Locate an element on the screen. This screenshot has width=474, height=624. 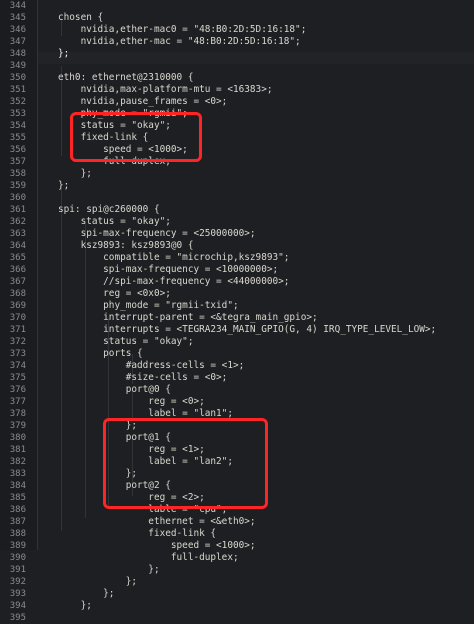
line-number: 387 is located at coordinates (17, 522).